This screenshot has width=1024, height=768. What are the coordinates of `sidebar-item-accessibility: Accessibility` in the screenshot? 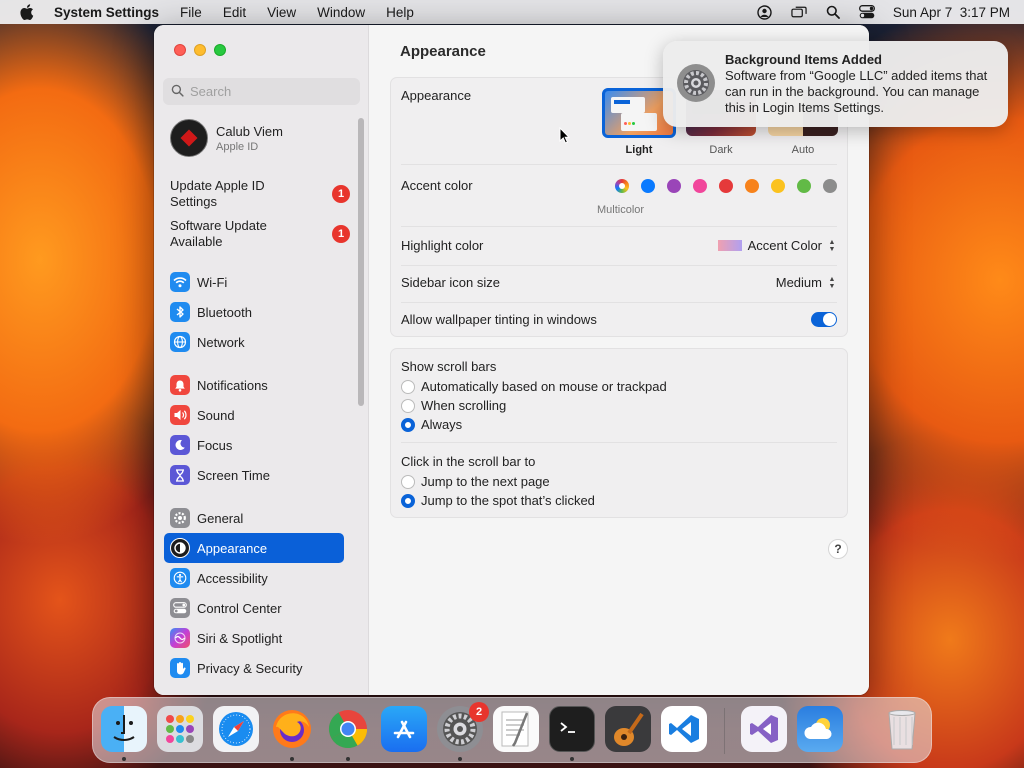 It's located at (254, 578).